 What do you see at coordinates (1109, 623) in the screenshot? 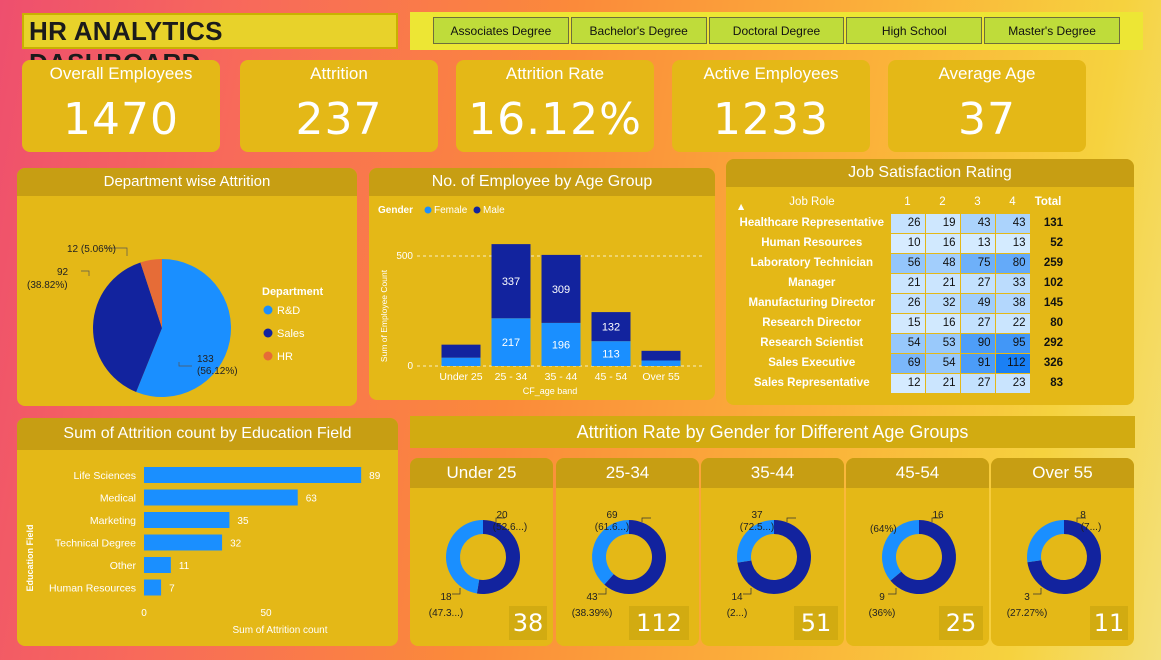
I see `donut-total: 11` at bounding box center [1109, 623].